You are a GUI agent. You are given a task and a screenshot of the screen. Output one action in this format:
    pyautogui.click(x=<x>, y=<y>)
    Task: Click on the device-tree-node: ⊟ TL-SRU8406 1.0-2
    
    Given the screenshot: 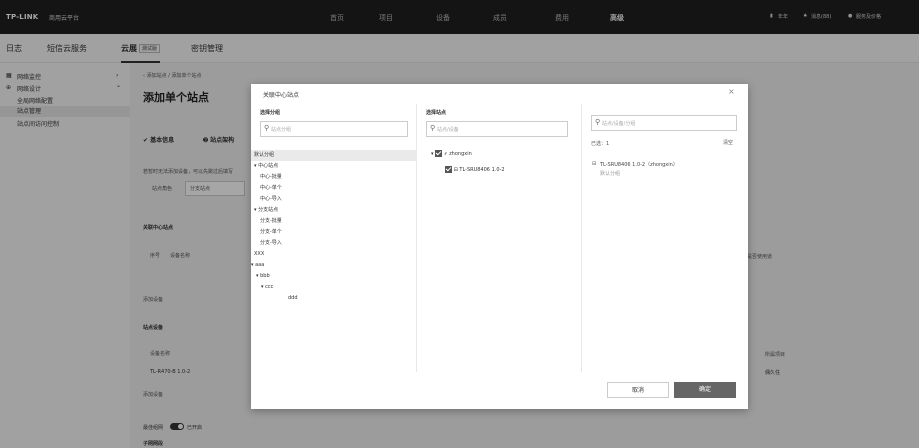 What is the action you would take?
    pyautogui.click(x=510, y=170)
    